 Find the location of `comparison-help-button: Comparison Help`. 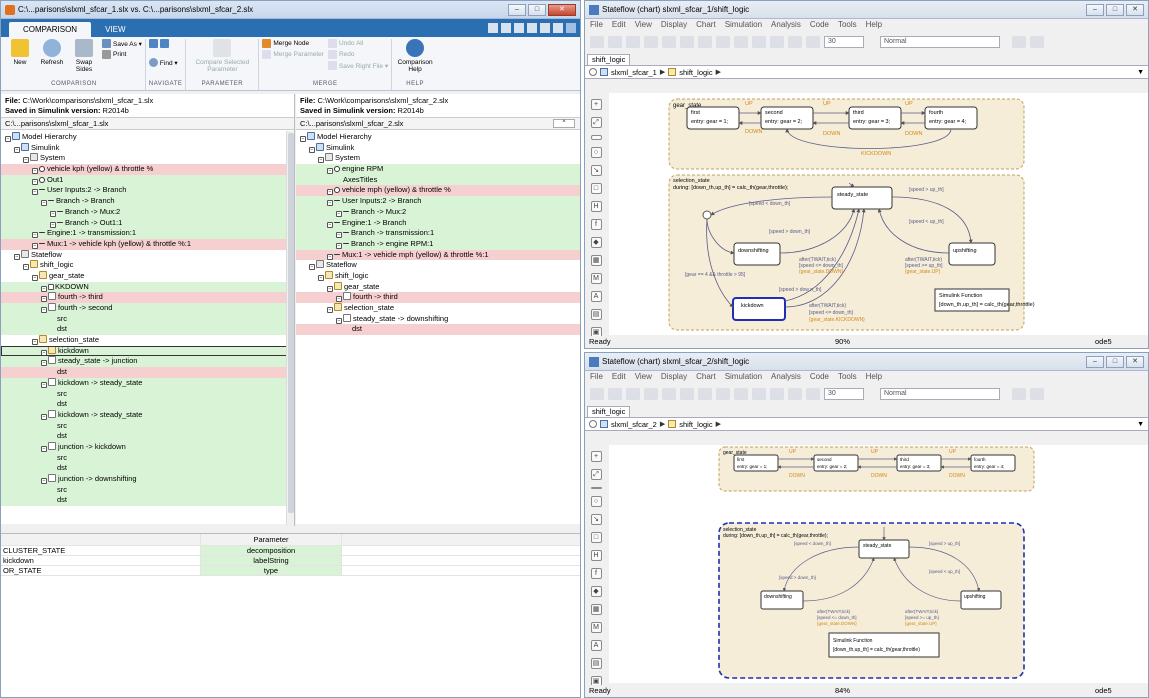

comparison-help-button: Comparison Help is located at coordinates (415, 56).